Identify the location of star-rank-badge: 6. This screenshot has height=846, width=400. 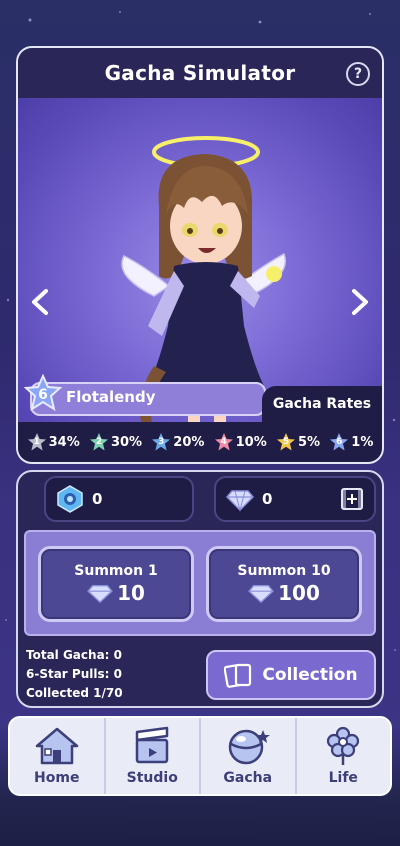
(43, 393).